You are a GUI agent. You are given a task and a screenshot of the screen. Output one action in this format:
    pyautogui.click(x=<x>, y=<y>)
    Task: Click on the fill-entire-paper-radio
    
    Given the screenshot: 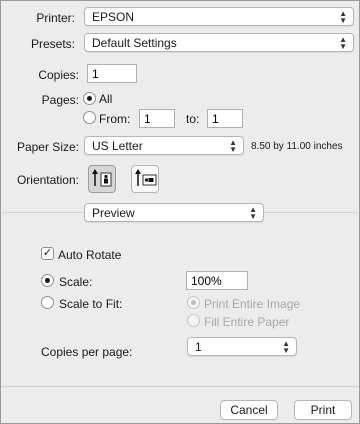 What is the action you would take?
    pyautogui.click(x=193, y=320)
    